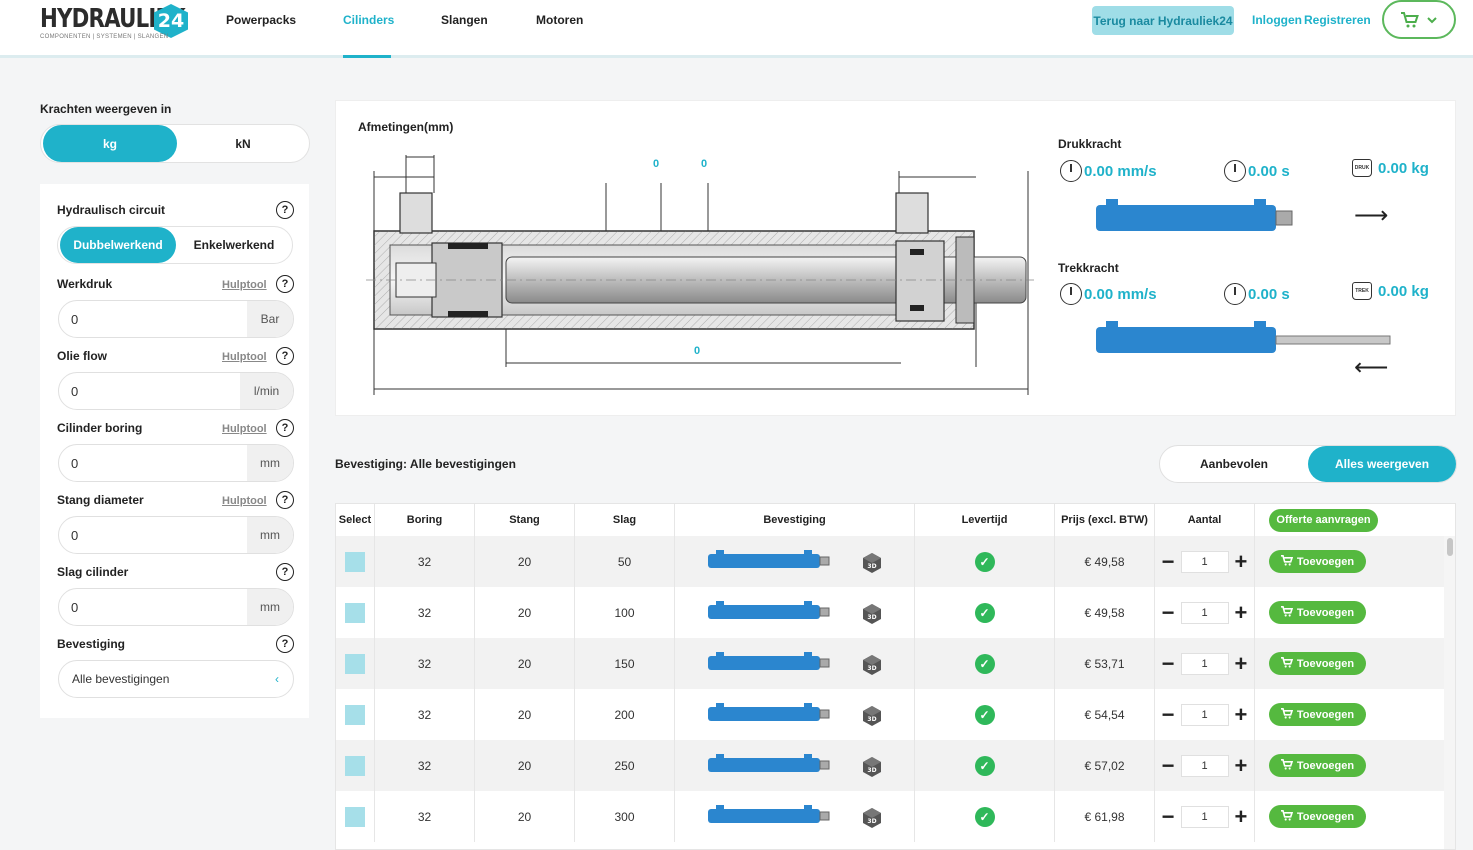 The height and width of the screenshot is (850, 1473). I want to click on circuit-toggle: Dubbelwerkend Enkelwerkend, so click(175, 245).